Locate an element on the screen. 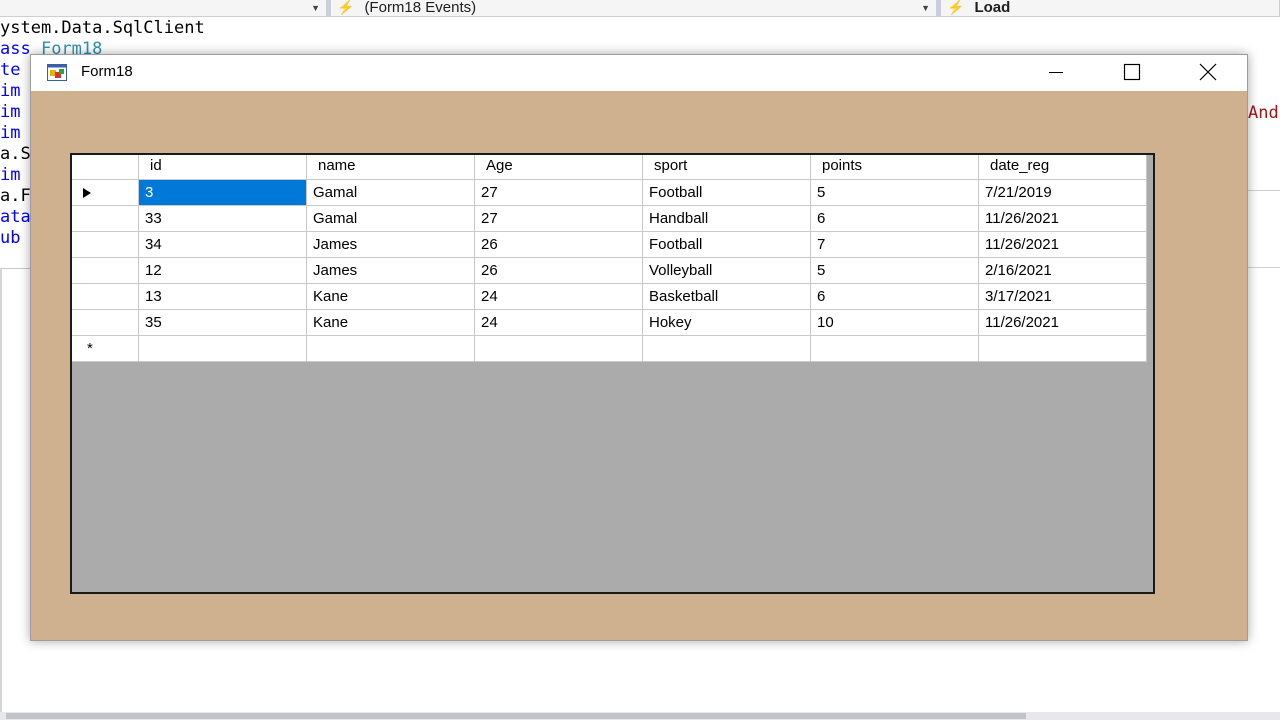 Image resolution: width=1280 pixels, height=720 pixels. app-form-icon is located at coordinates (57, 72).